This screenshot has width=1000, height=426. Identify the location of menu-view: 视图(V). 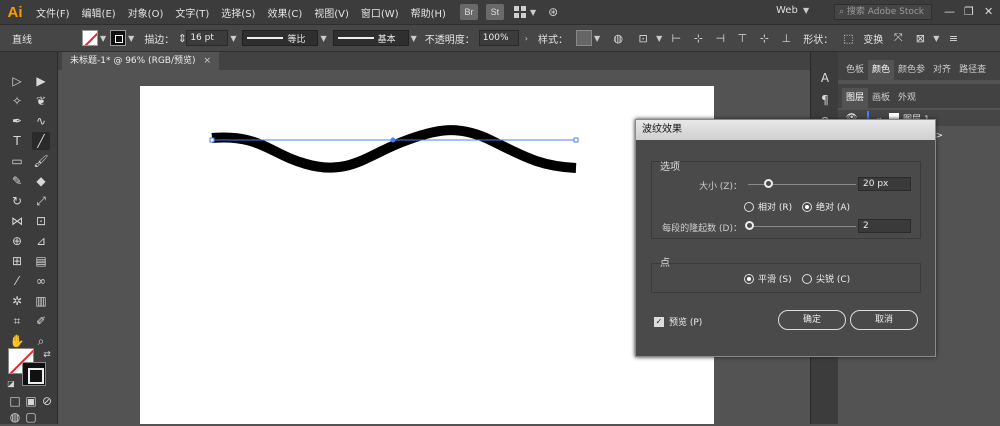
(331, 12).